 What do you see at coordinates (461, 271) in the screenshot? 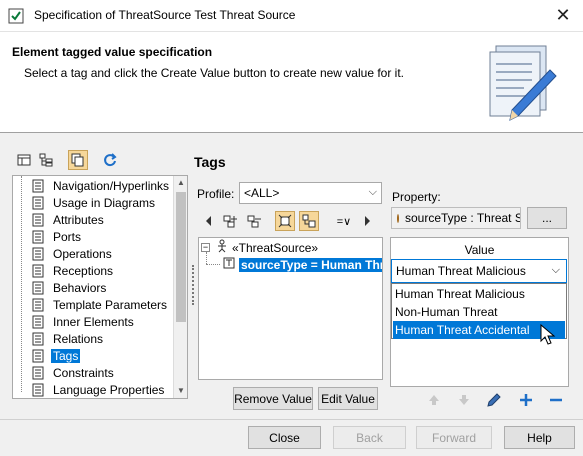
I see `value-combobox-text: Human Threat Malicious` at bounding box center [461, 271].